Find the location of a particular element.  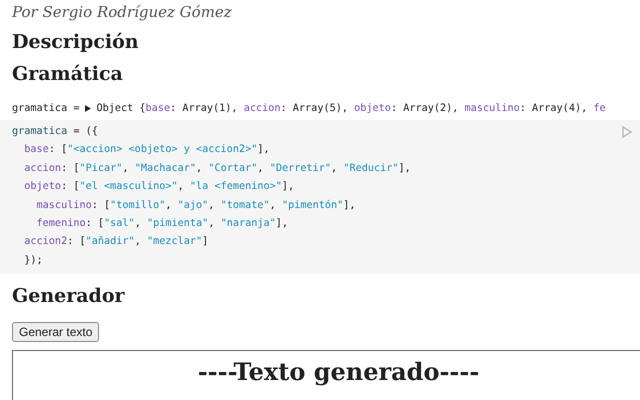

code-line: base: ["<accion> <objeto> y <accion2>"], is located at coordinates (147, 150).